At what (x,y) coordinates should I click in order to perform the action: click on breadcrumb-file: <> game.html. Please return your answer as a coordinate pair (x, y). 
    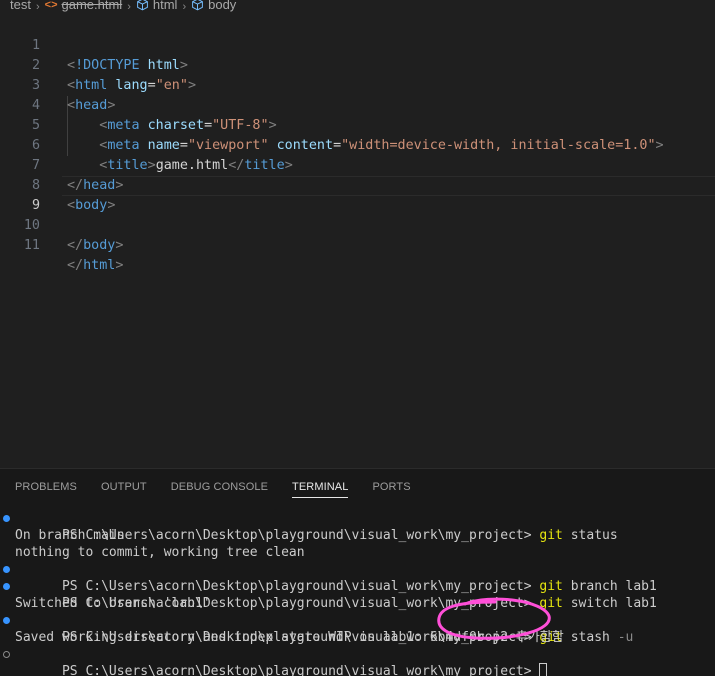
    Looking at the image, I should click on (84, 6).